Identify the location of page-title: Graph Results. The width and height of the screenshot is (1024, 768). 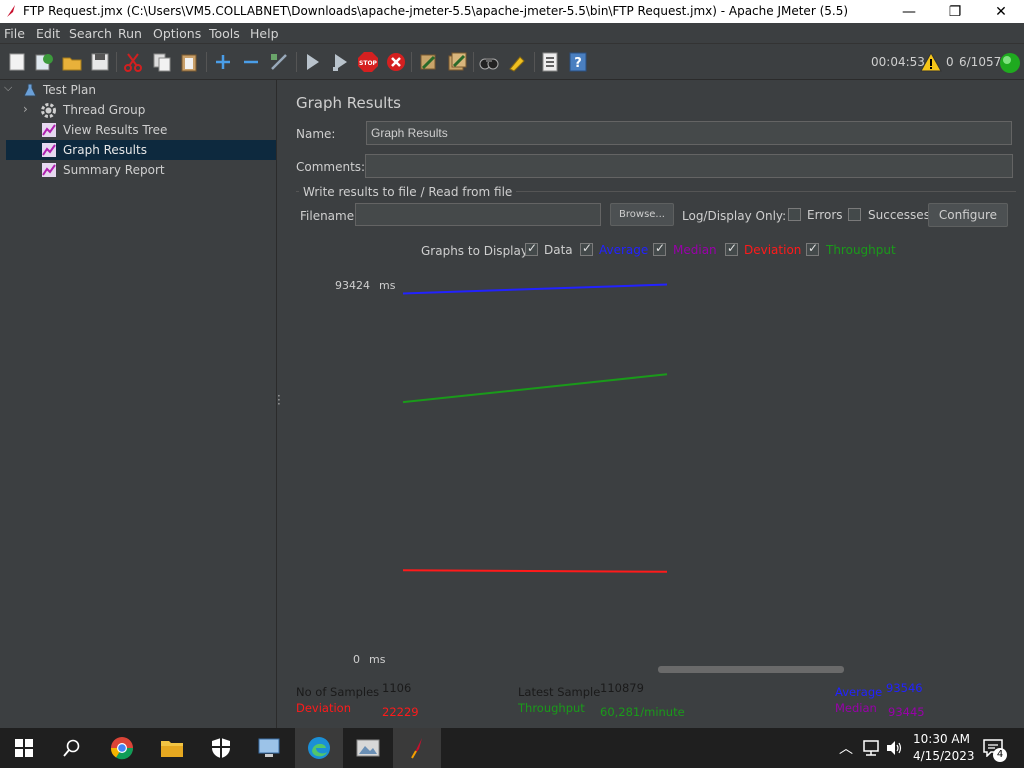
(348, 103).